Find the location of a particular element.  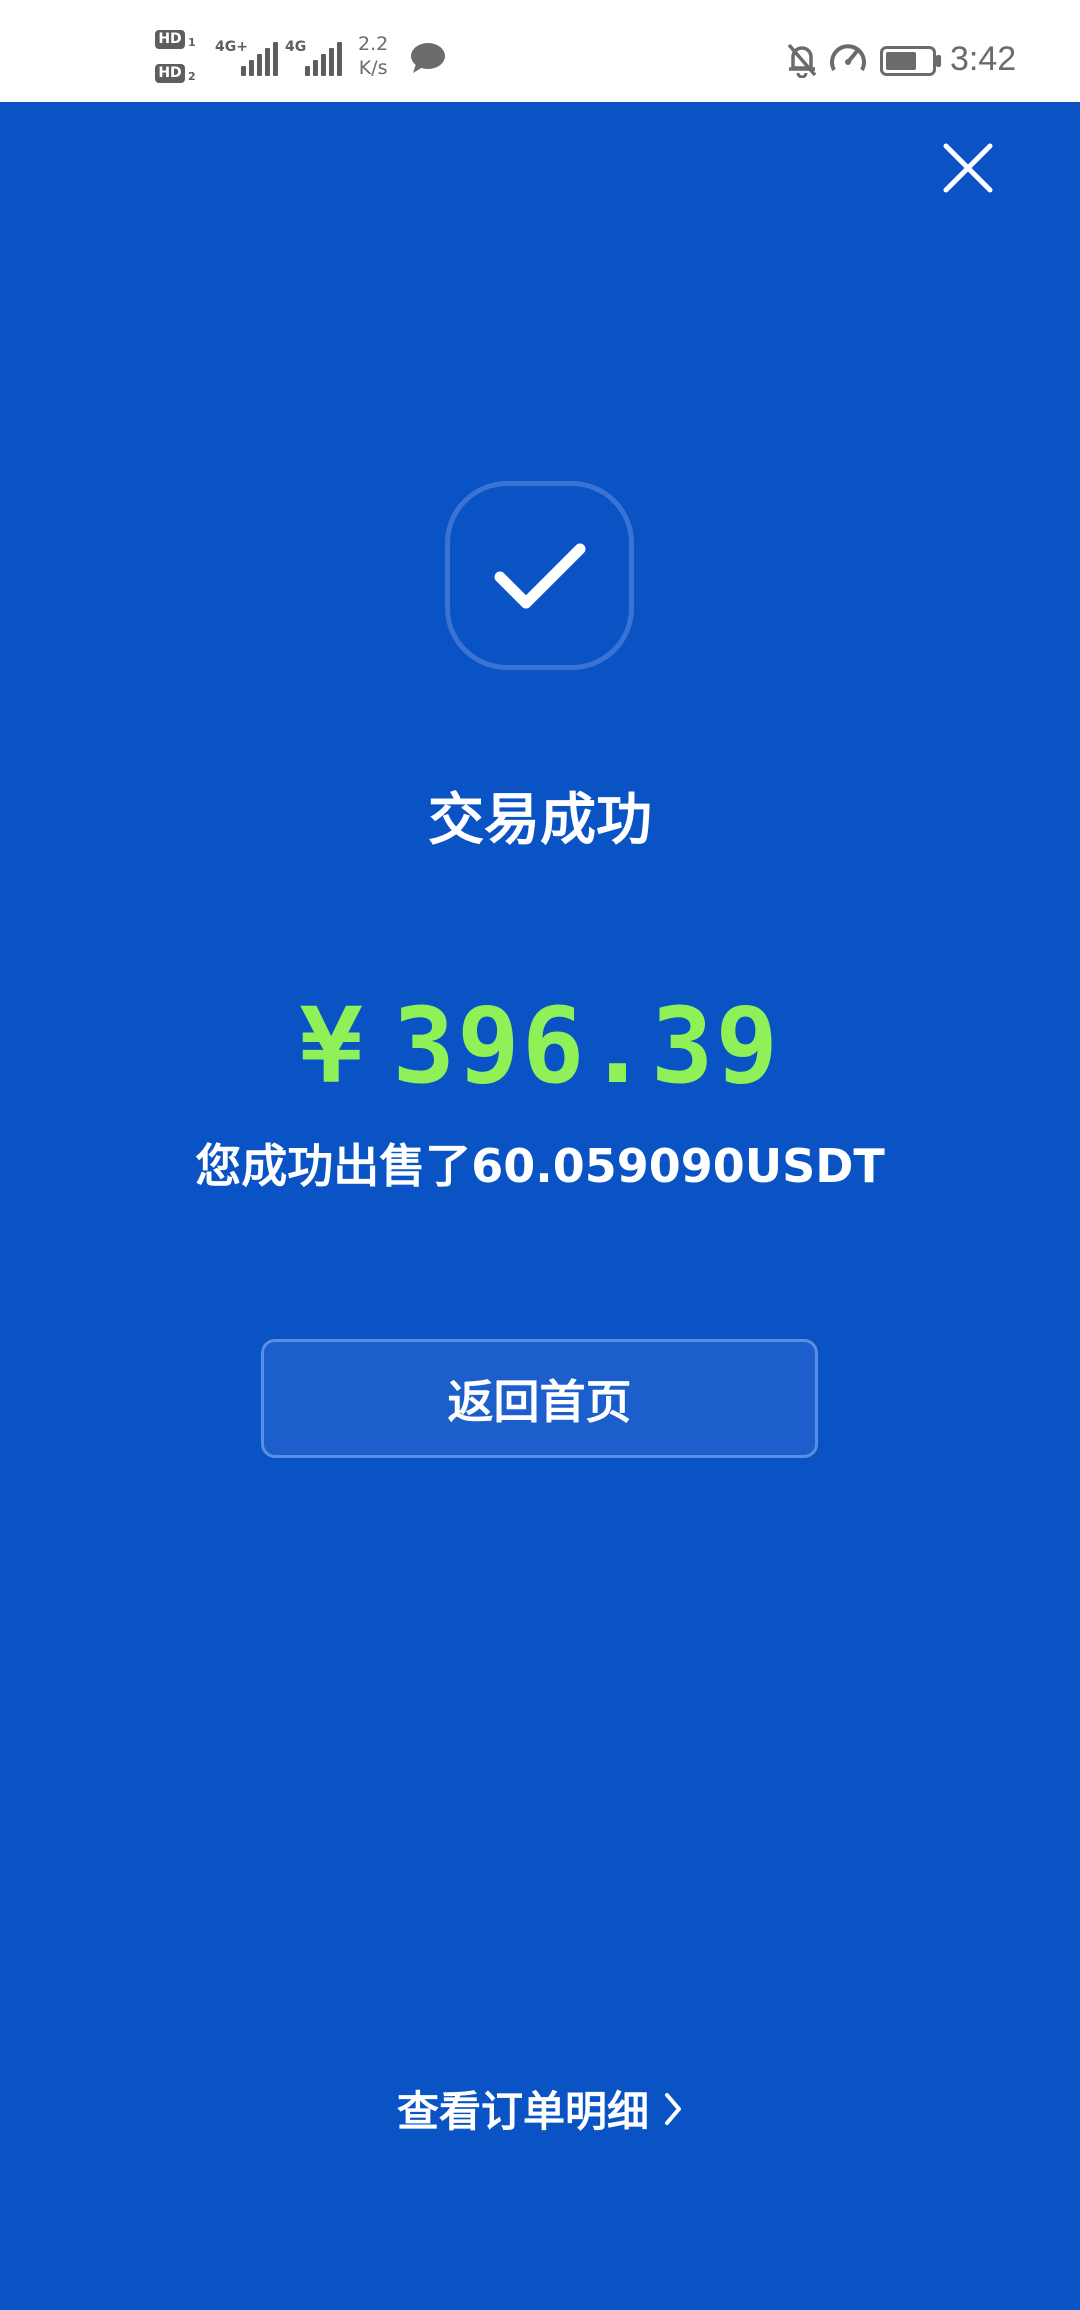

hd1-sub: 1 is located at coordinates (192, 42).